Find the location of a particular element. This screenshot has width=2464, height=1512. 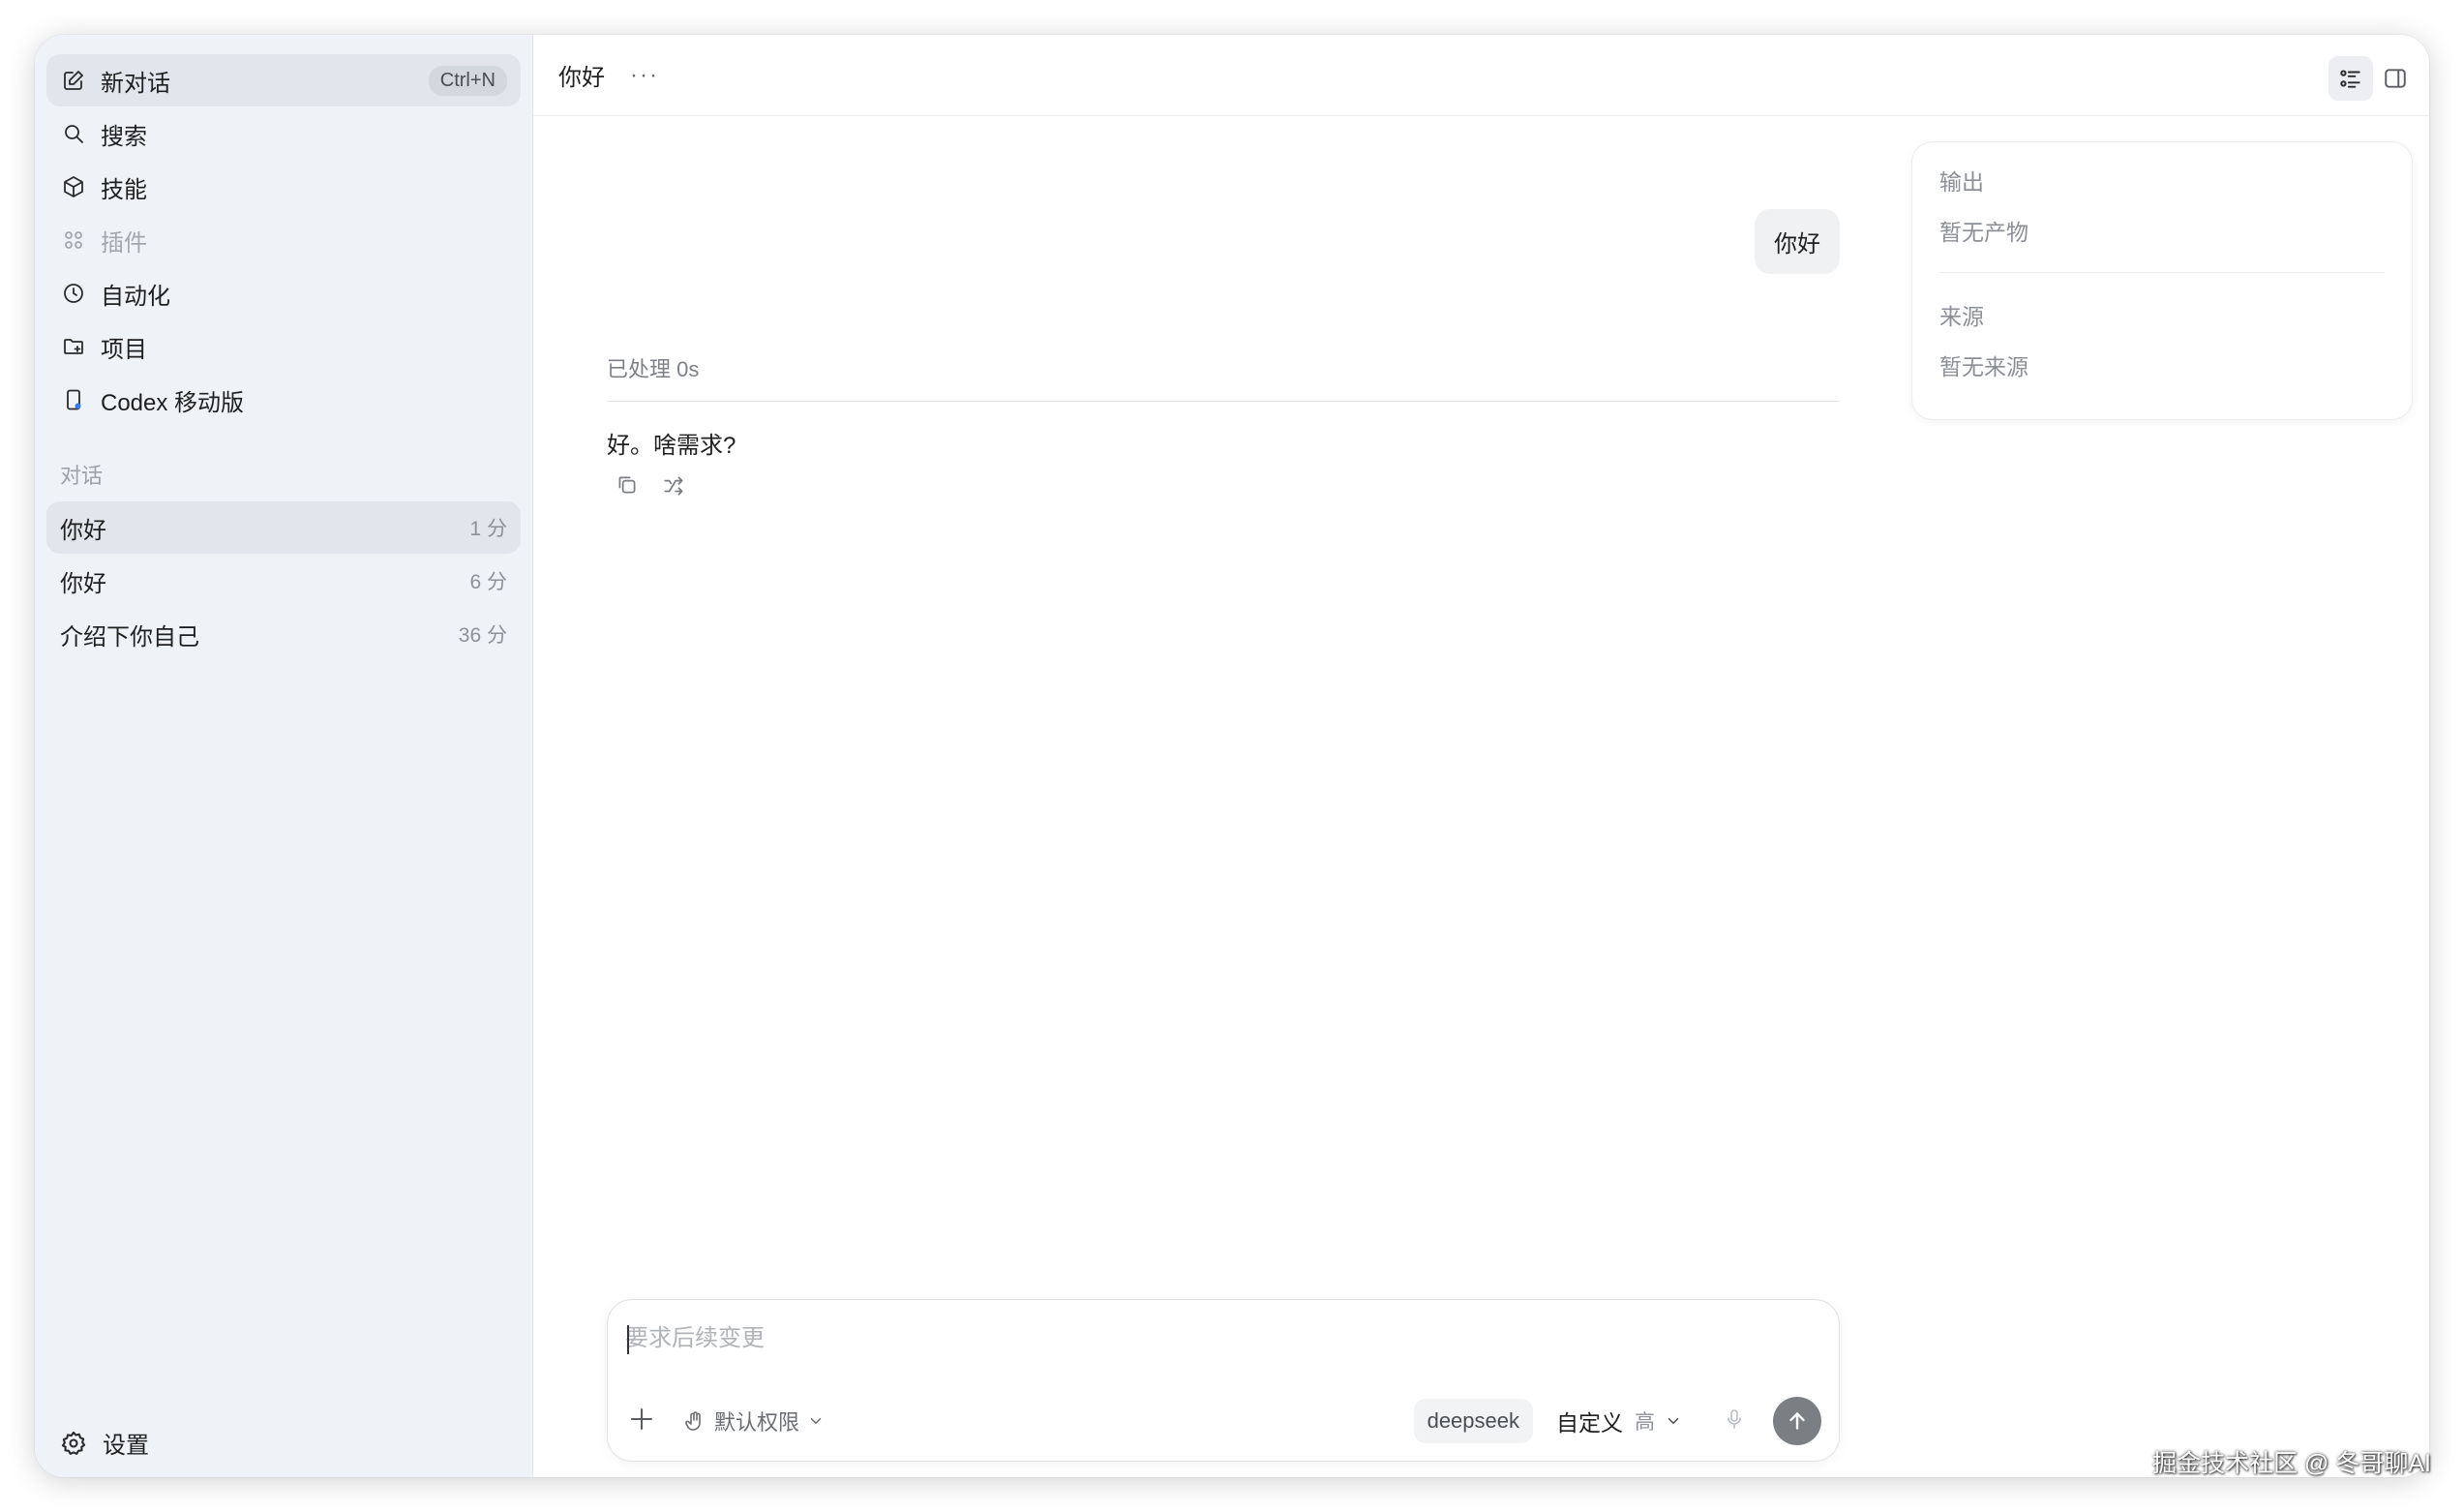

nav-codex-mobile: Codex 移动版 is located at coordinates (283, 400).